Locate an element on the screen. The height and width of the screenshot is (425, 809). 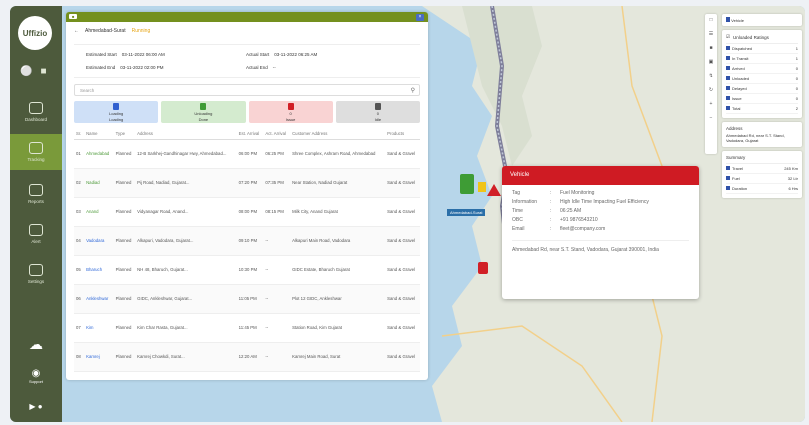
rating-value: 1 is located at coordinates (796, 48).